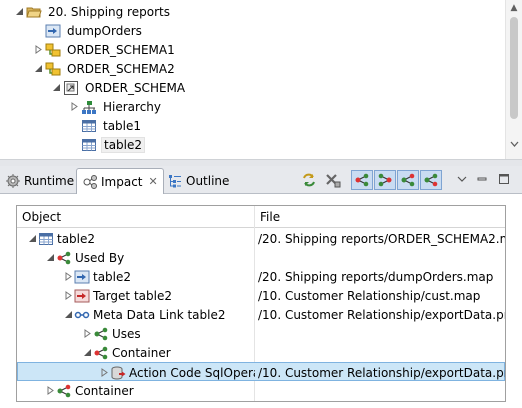 The width and height of the screenshot is (522, 408). I want to click on table-row: Used By, so click(261, 257).